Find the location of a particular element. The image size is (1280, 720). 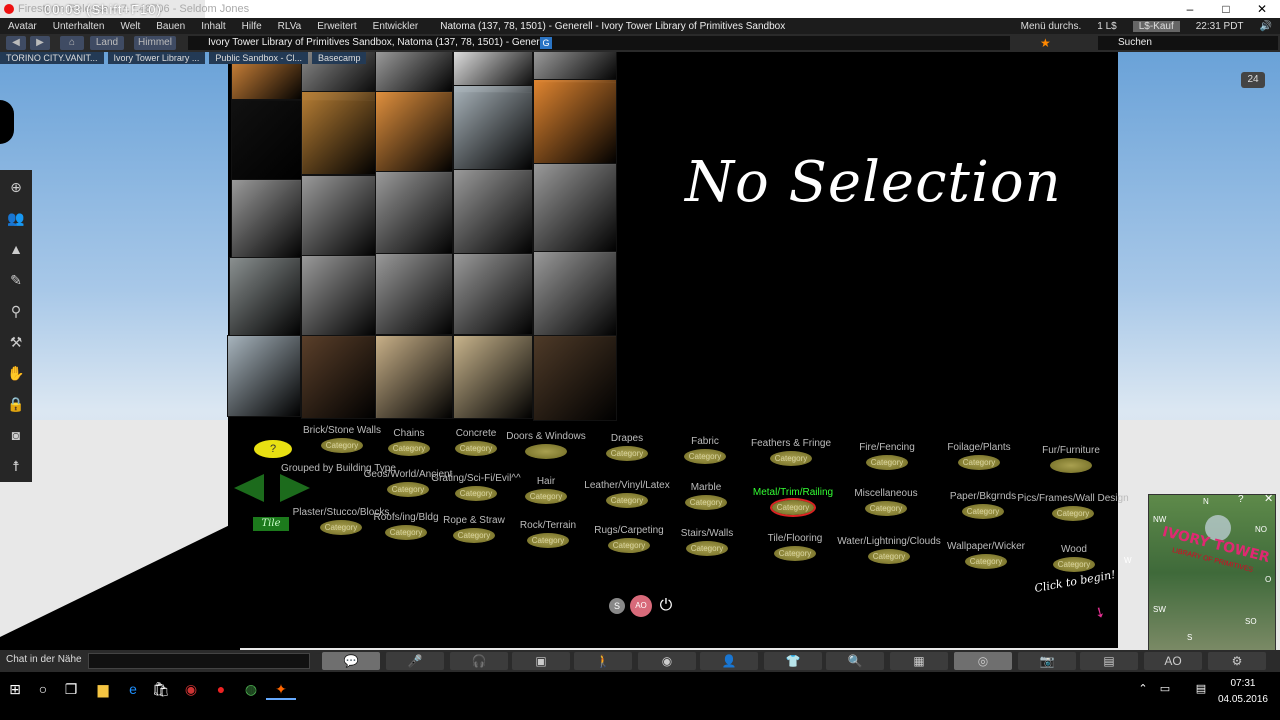

home-icon: ⌂ is located at coordinates (72, 43).